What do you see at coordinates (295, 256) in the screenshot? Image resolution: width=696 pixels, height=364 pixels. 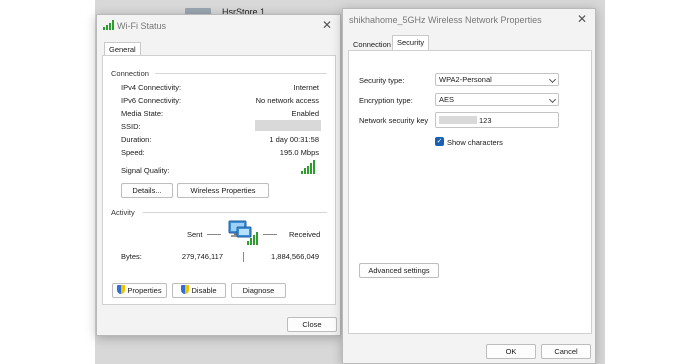 I see `bytes-received-value: 1,884,566,049` at bounding box center [295, 256].